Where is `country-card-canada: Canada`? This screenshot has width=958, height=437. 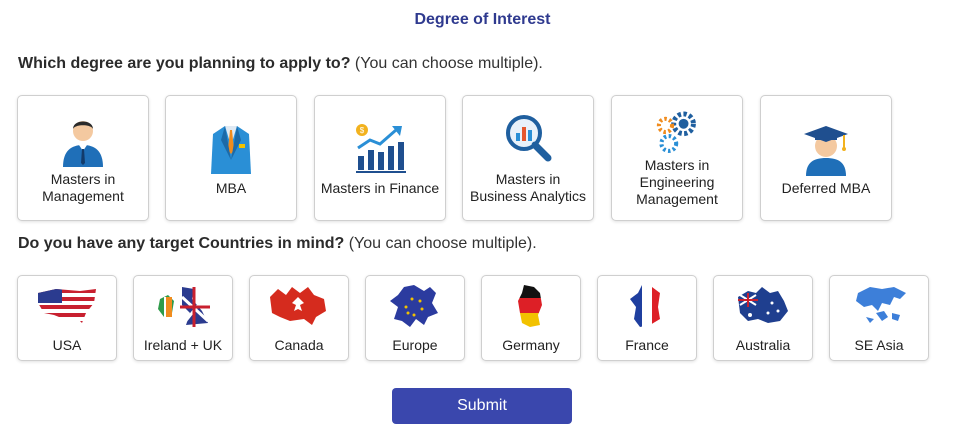
country-card-canada: Canada is located at coordinates (299, 318).